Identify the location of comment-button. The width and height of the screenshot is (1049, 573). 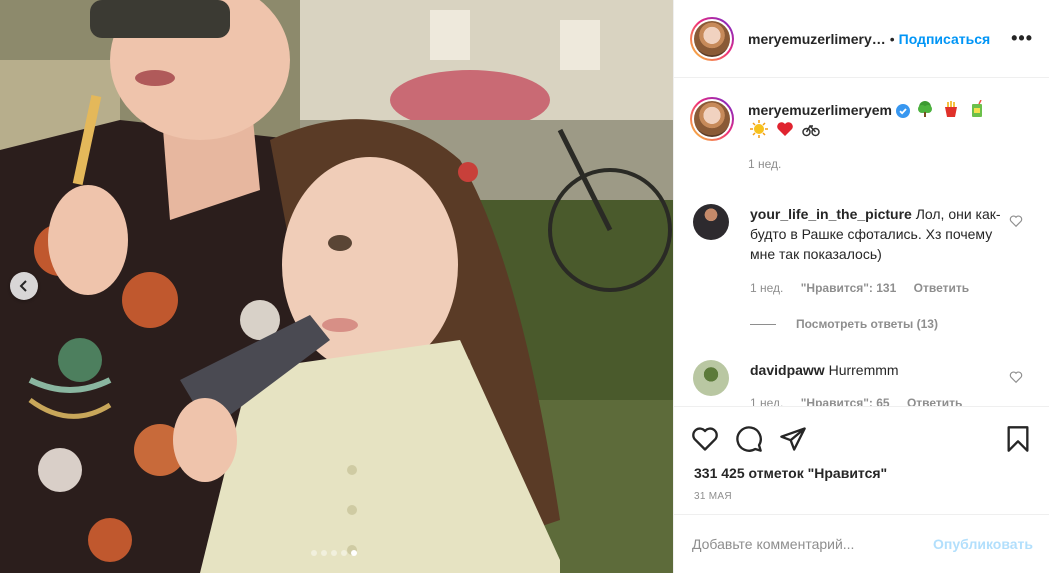
(749, 439).